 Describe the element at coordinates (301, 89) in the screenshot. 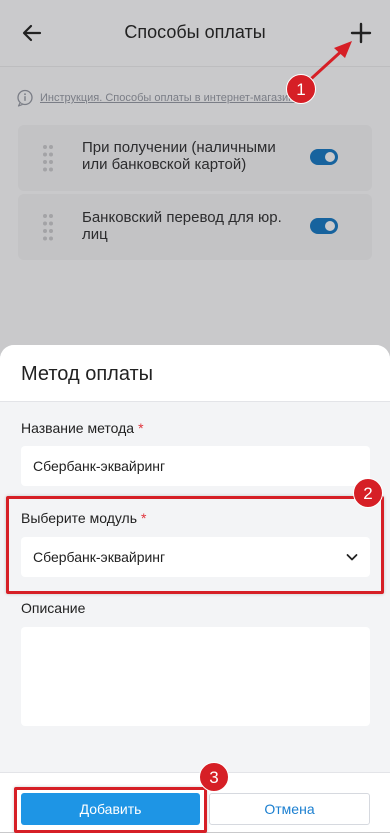

I see `annotation-marker: 1` at that location.